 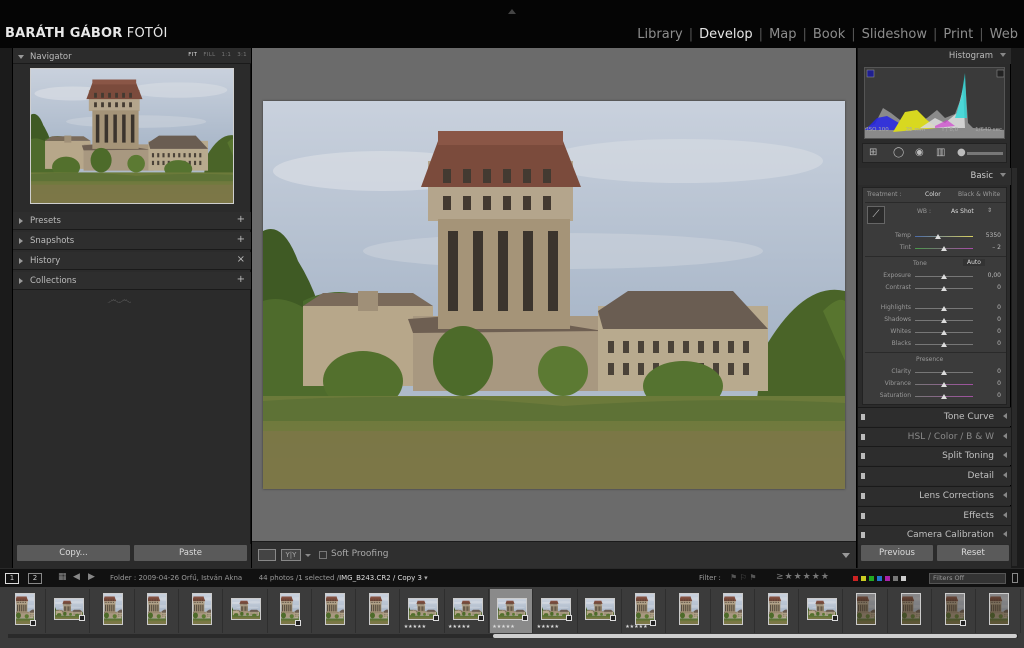 I want to click on primary-window-button: 1, so click(x=12, y=578).